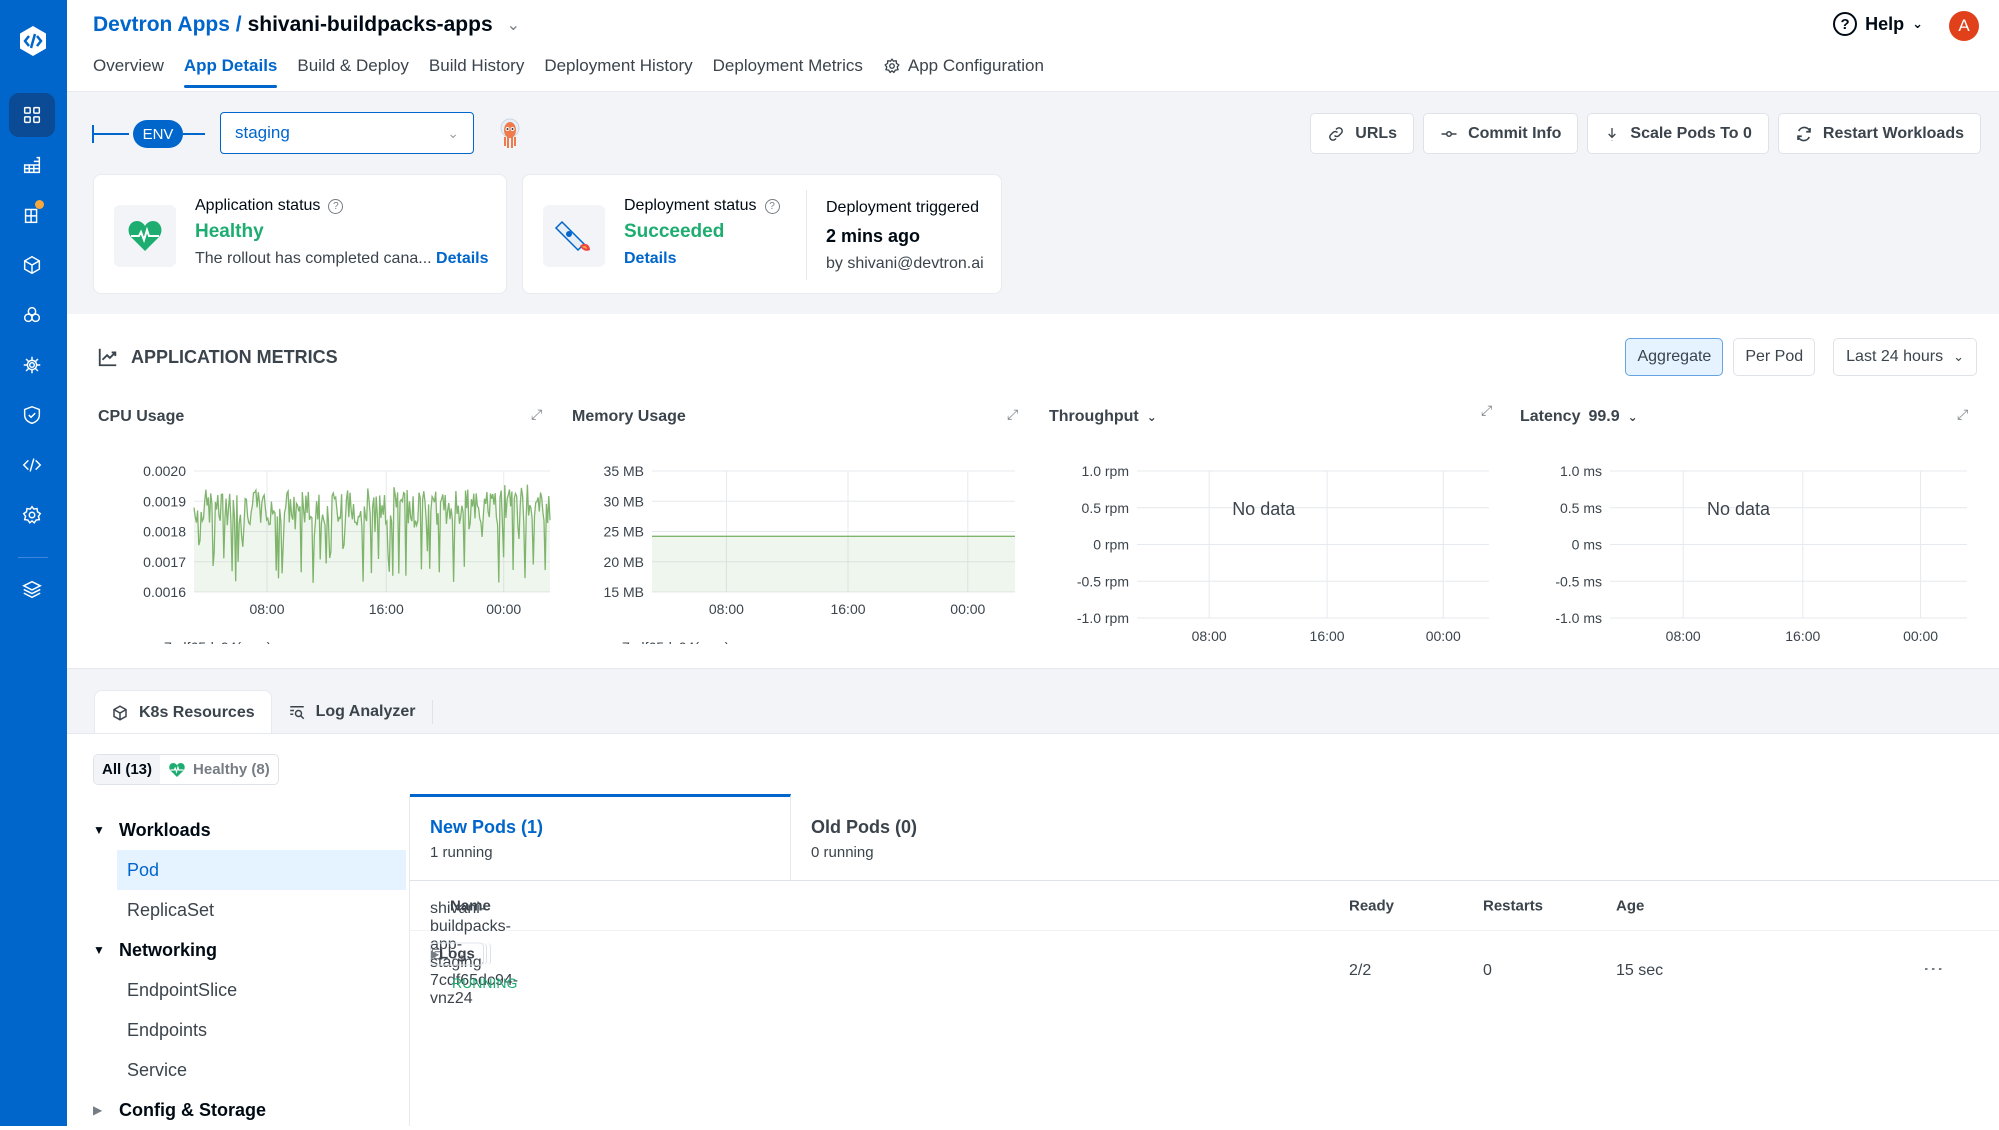 This screenshot has height=1130, width=1999. What do you see at coordinates (1376, 134) in the screenshot?
I see `urls-label: URLs` at bounding box center [1376, 134].